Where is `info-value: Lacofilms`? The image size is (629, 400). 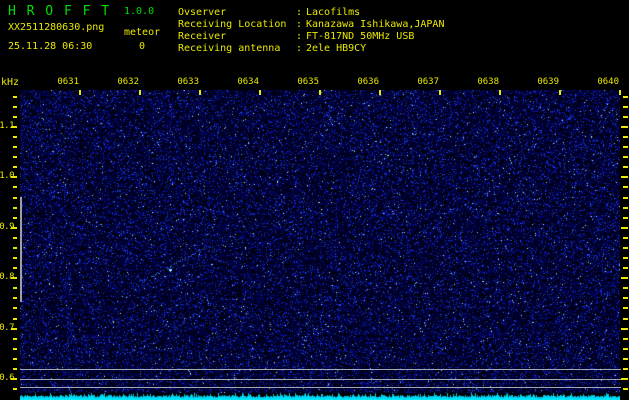
info-value: Lacofilms is located at coordinates (333, 12).